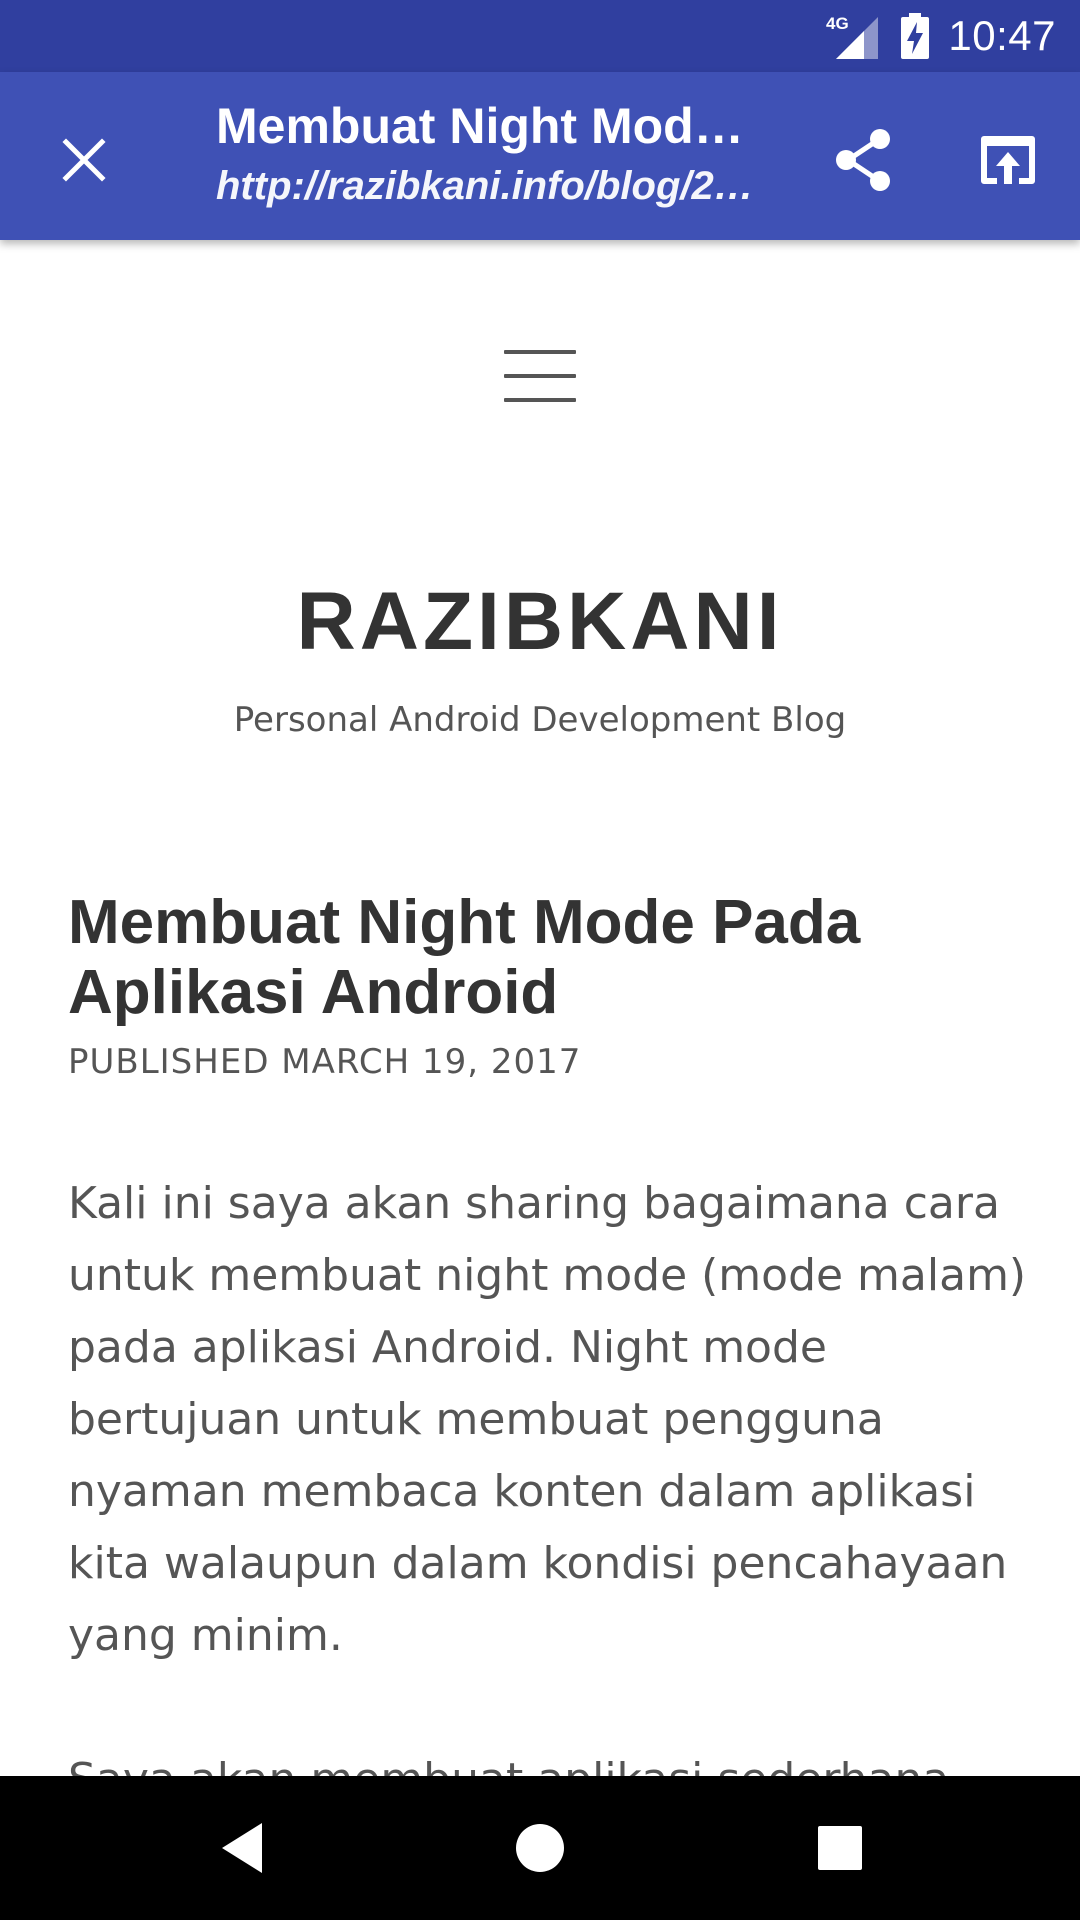 This screenshot has width=1080, height=1920. What do you see at coordinates (854, 36) in the screenshot?
I see `signal-icon: 4G` at bounding box center [854, 36].